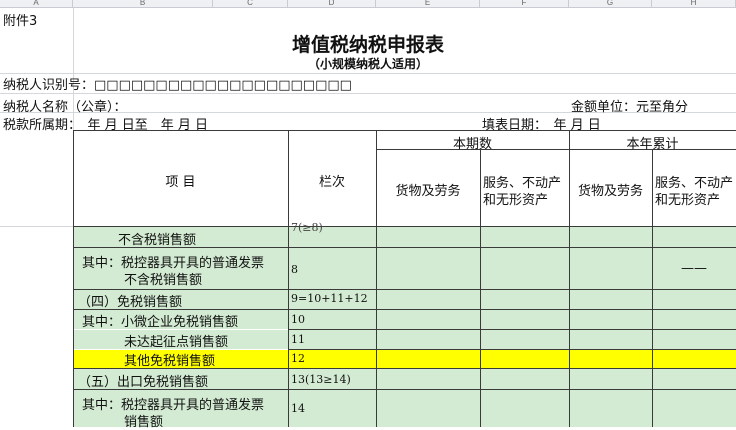  What do you see at coordinates (472, 144) in the screenshot?
I see `current-period-header: 本期数` at bounding box center [472, 144].